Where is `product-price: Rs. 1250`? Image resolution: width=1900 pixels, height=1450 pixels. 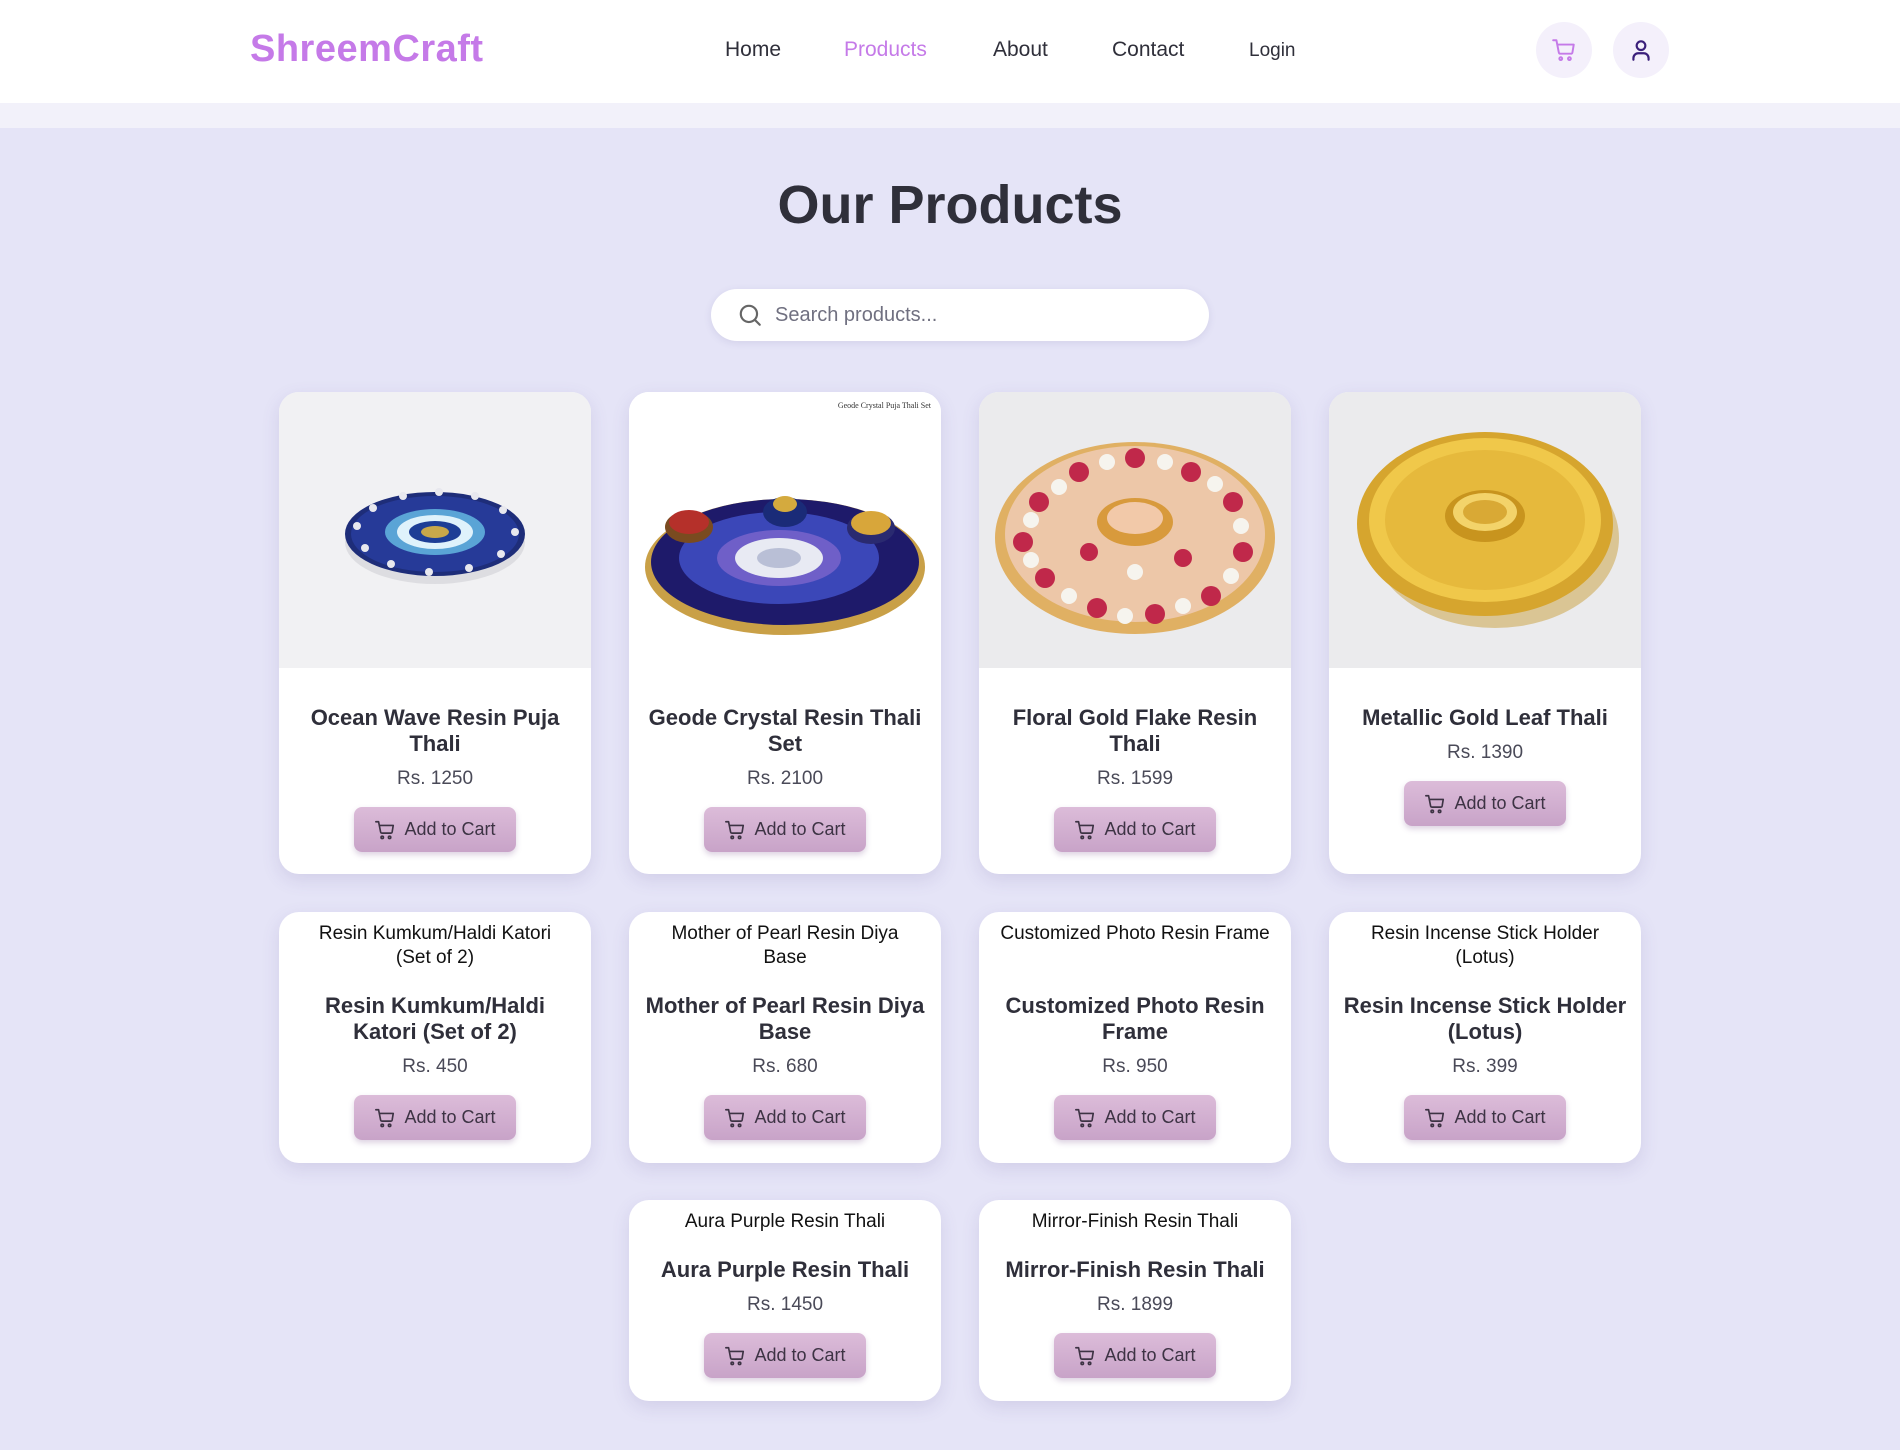 product-price: Rs. 1250 is located at coordinates (435, 778).